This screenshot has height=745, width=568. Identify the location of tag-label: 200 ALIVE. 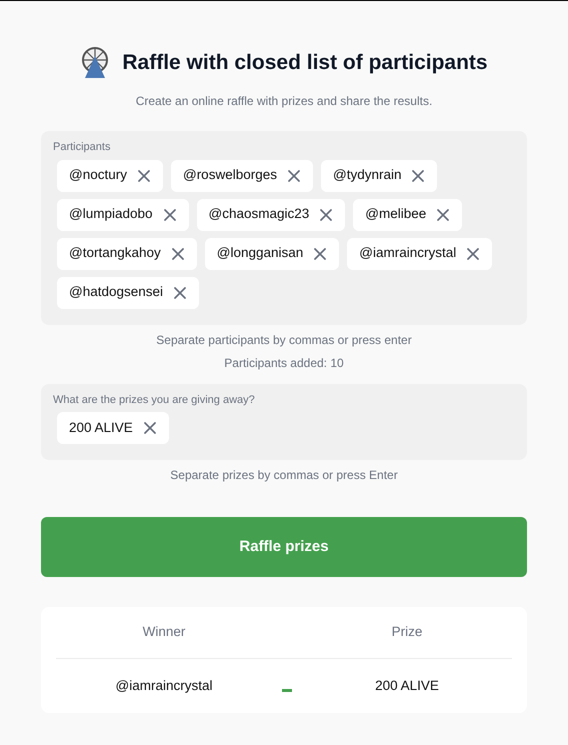
(101, 427).